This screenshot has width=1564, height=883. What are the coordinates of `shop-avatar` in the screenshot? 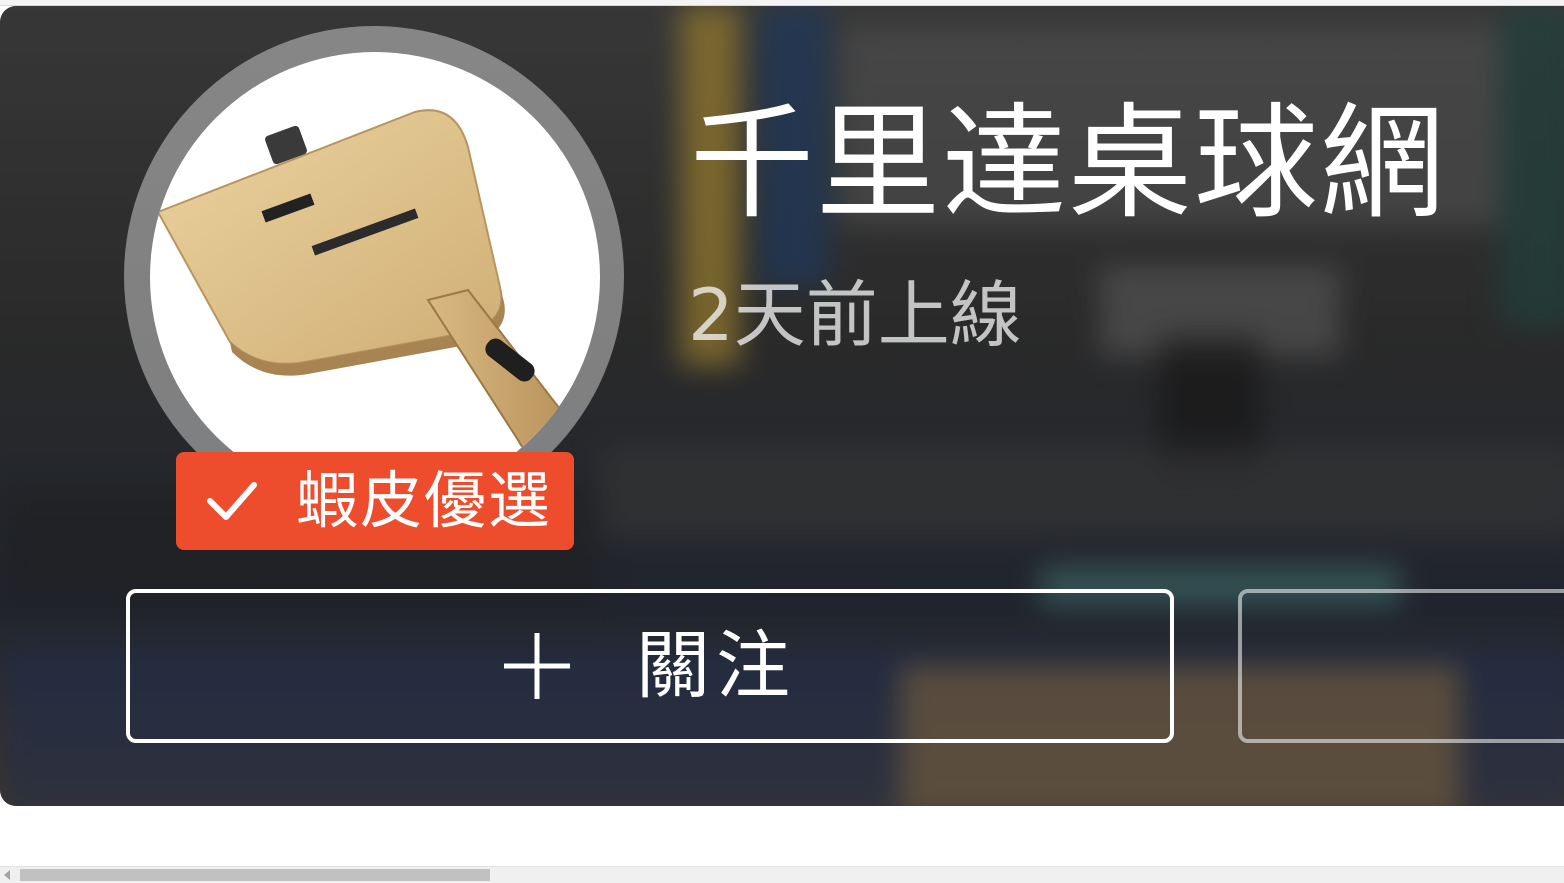 It's located at (375, 277).